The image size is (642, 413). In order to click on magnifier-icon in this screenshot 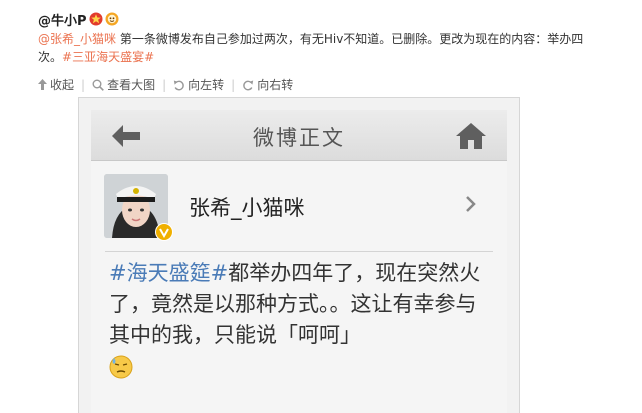, I will do `click(98, 85)`.